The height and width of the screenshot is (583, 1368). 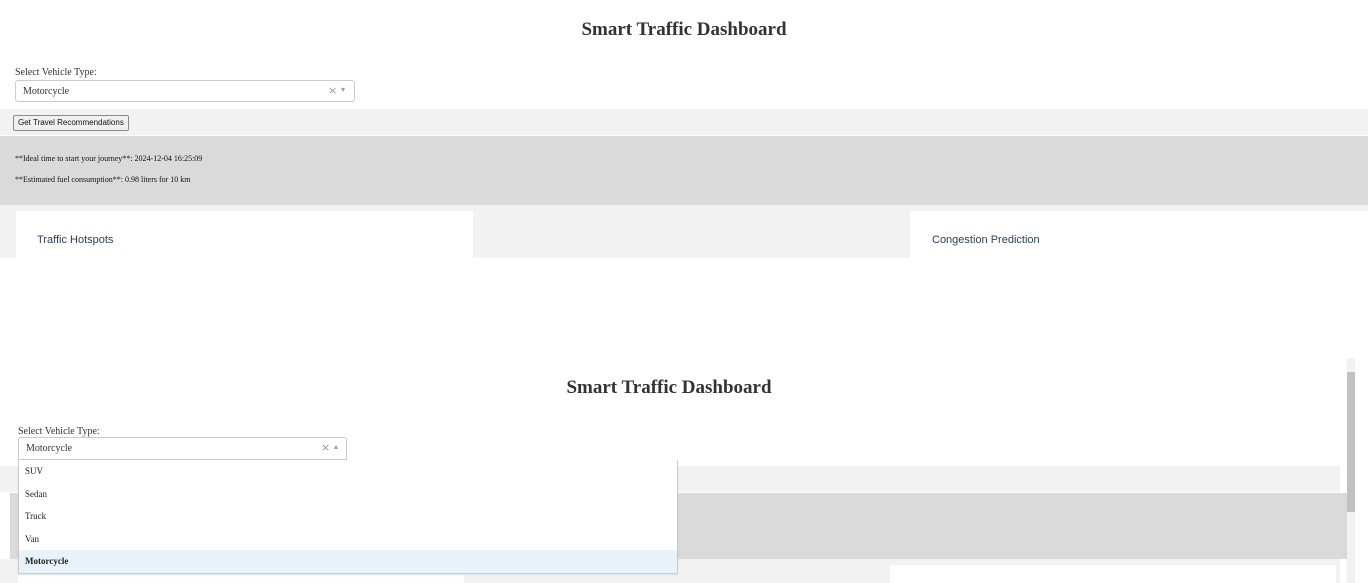 What do you see at coordinates (348, 494) in the screenshot?
I see `option-sedan: Sedan` at bounding box center [348, 494].